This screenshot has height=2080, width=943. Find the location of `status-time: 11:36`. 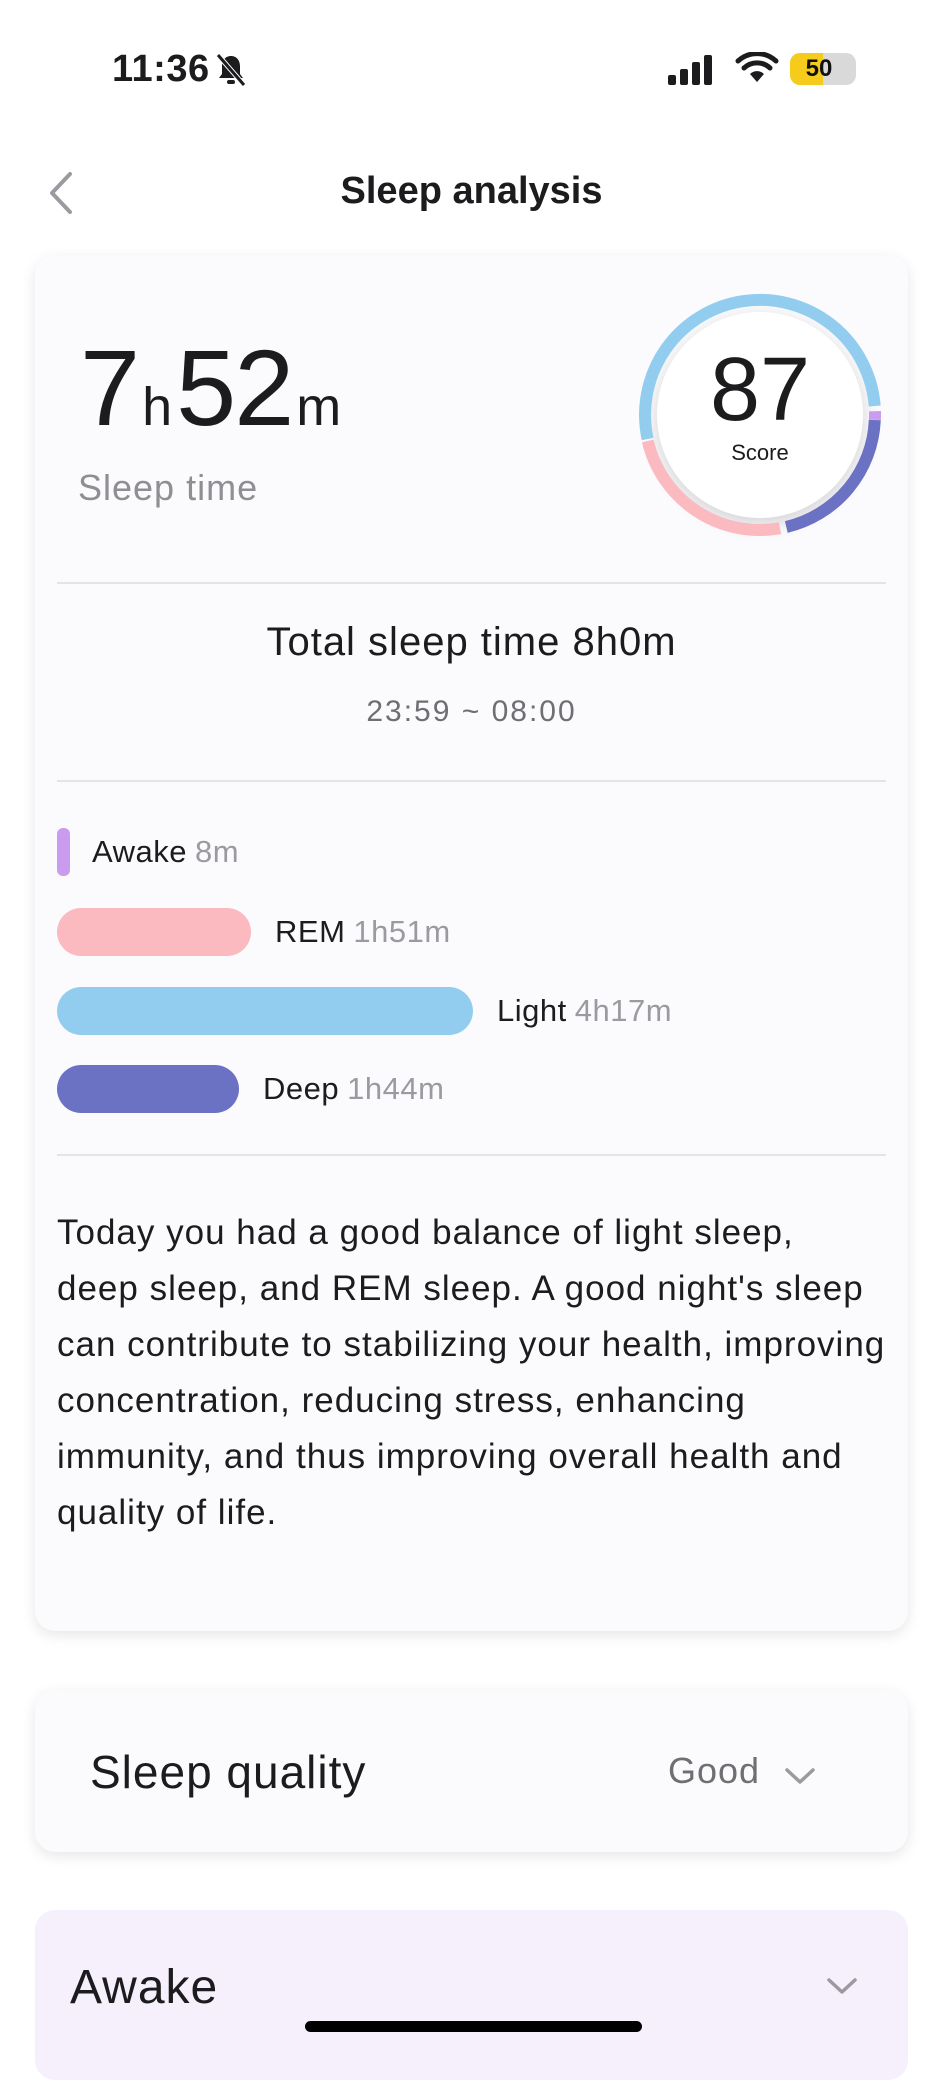

status-time: 11:36 is located at coordinates (161, 69).